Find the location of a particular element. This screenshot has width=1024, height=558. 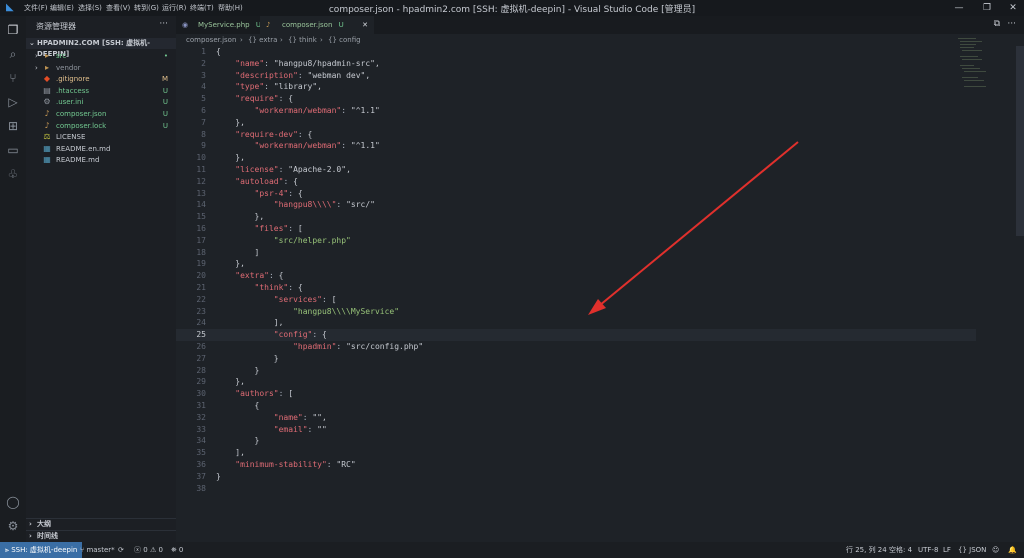

branch-indicator: ⑂ master* is located at coordinates (97, 550).